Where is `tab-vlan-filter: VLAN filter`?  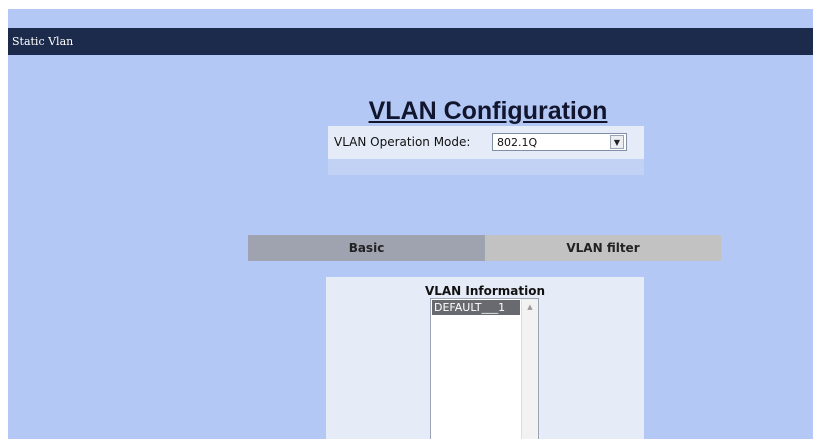 tab-vlan-filter: VLAN filter is located at coordinates (603, 248).